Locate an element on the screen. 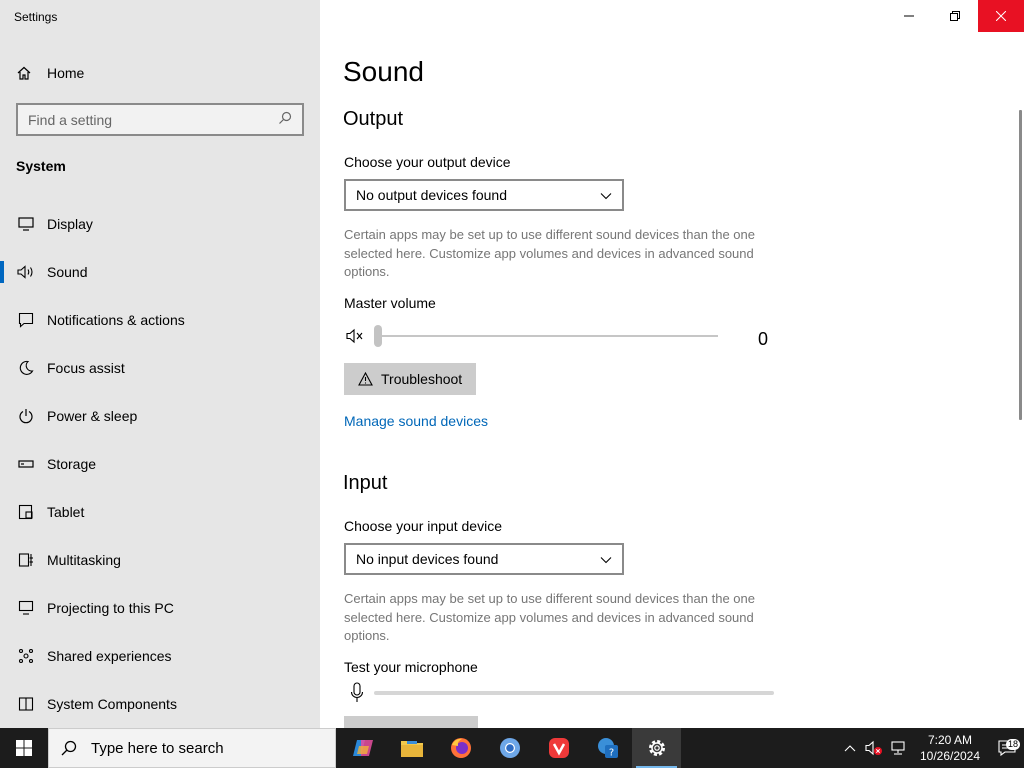 Image resolution: width=1024 pixels, height=768 pixels. projecting-icon is located at coordinates (26, 608).